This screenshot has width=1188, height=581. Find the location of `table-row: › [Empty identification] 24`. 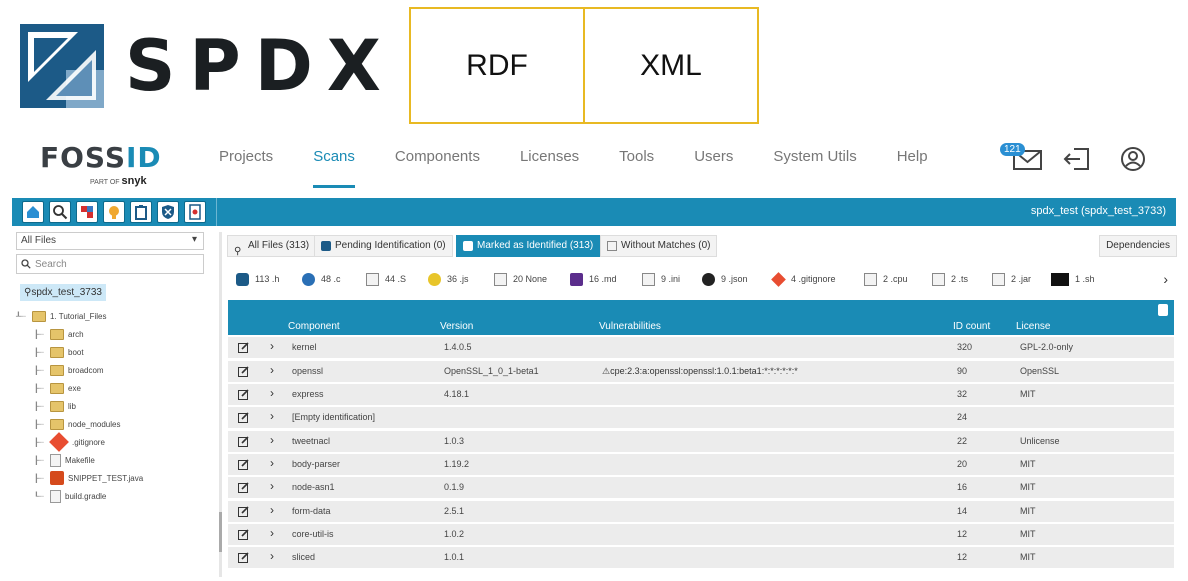

table-row: › [Empty identification] 24 is located at coordinates (701, 418).